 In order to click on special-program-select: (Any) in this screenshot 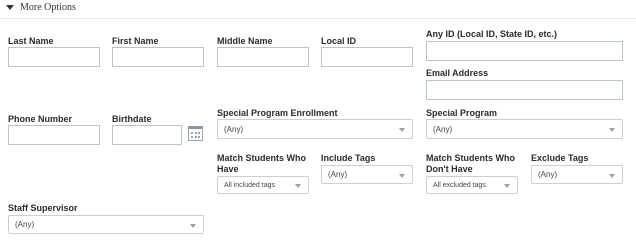, I will do `click(524, 129)`.